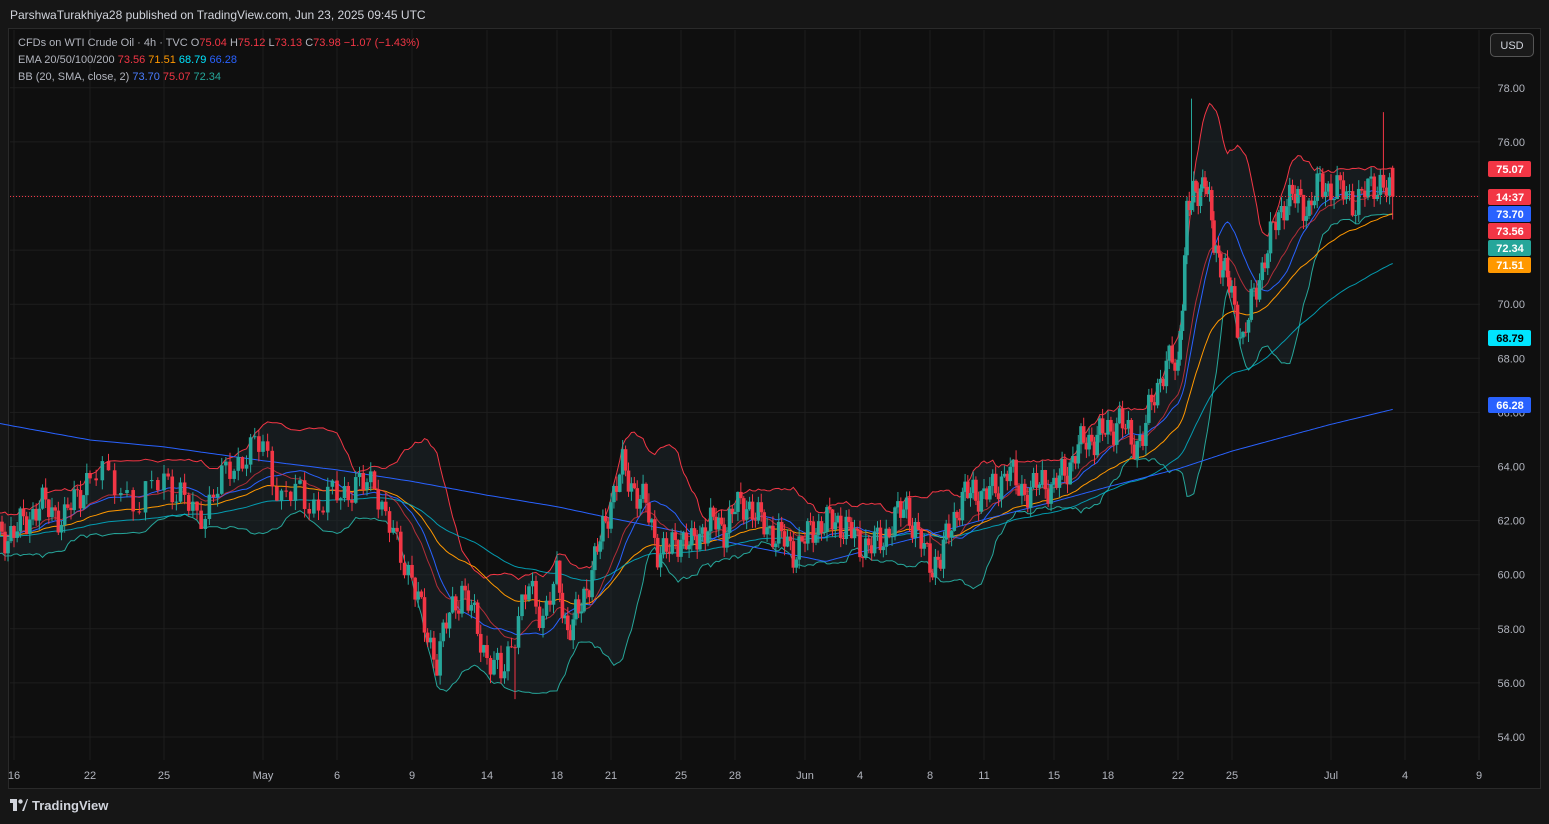 The width and height of the screenshot is (1549, 824). I want to click on y-tick-label: 68.00, so click(1511, 359).